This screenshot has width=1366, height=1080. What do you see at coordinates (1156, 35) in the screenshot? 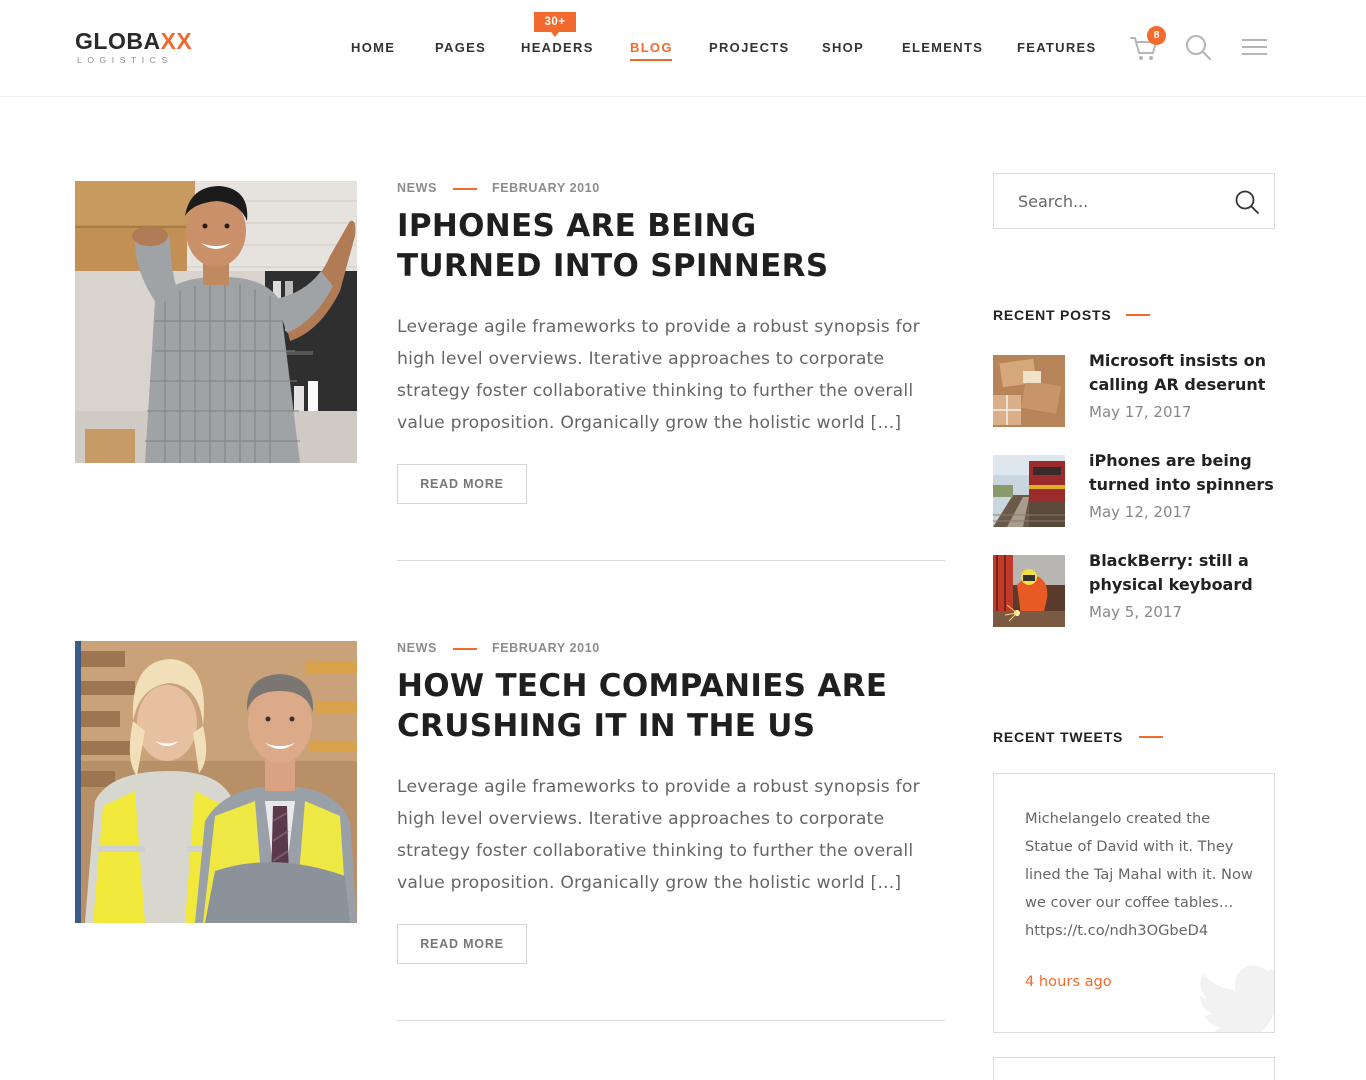
I see `cart-count-badge: 8` at bounding box center [1156, 35].